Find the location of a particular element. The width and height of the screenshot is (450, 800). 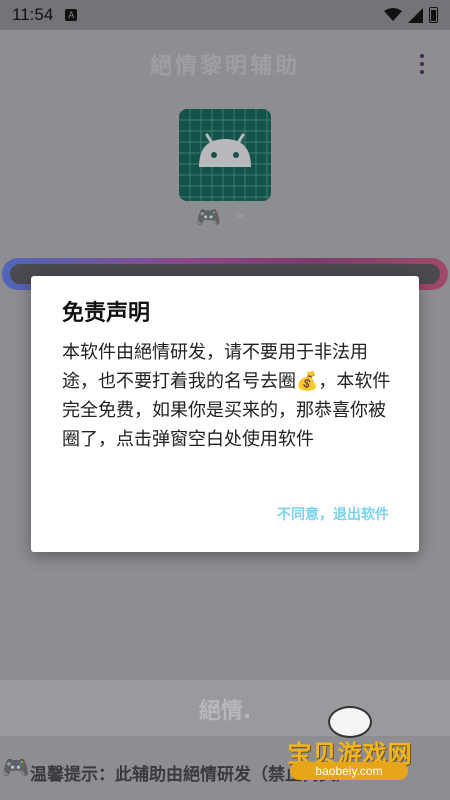

disagree-exit-button: 不同意，退出软件 is located at coordinates (333, 514).